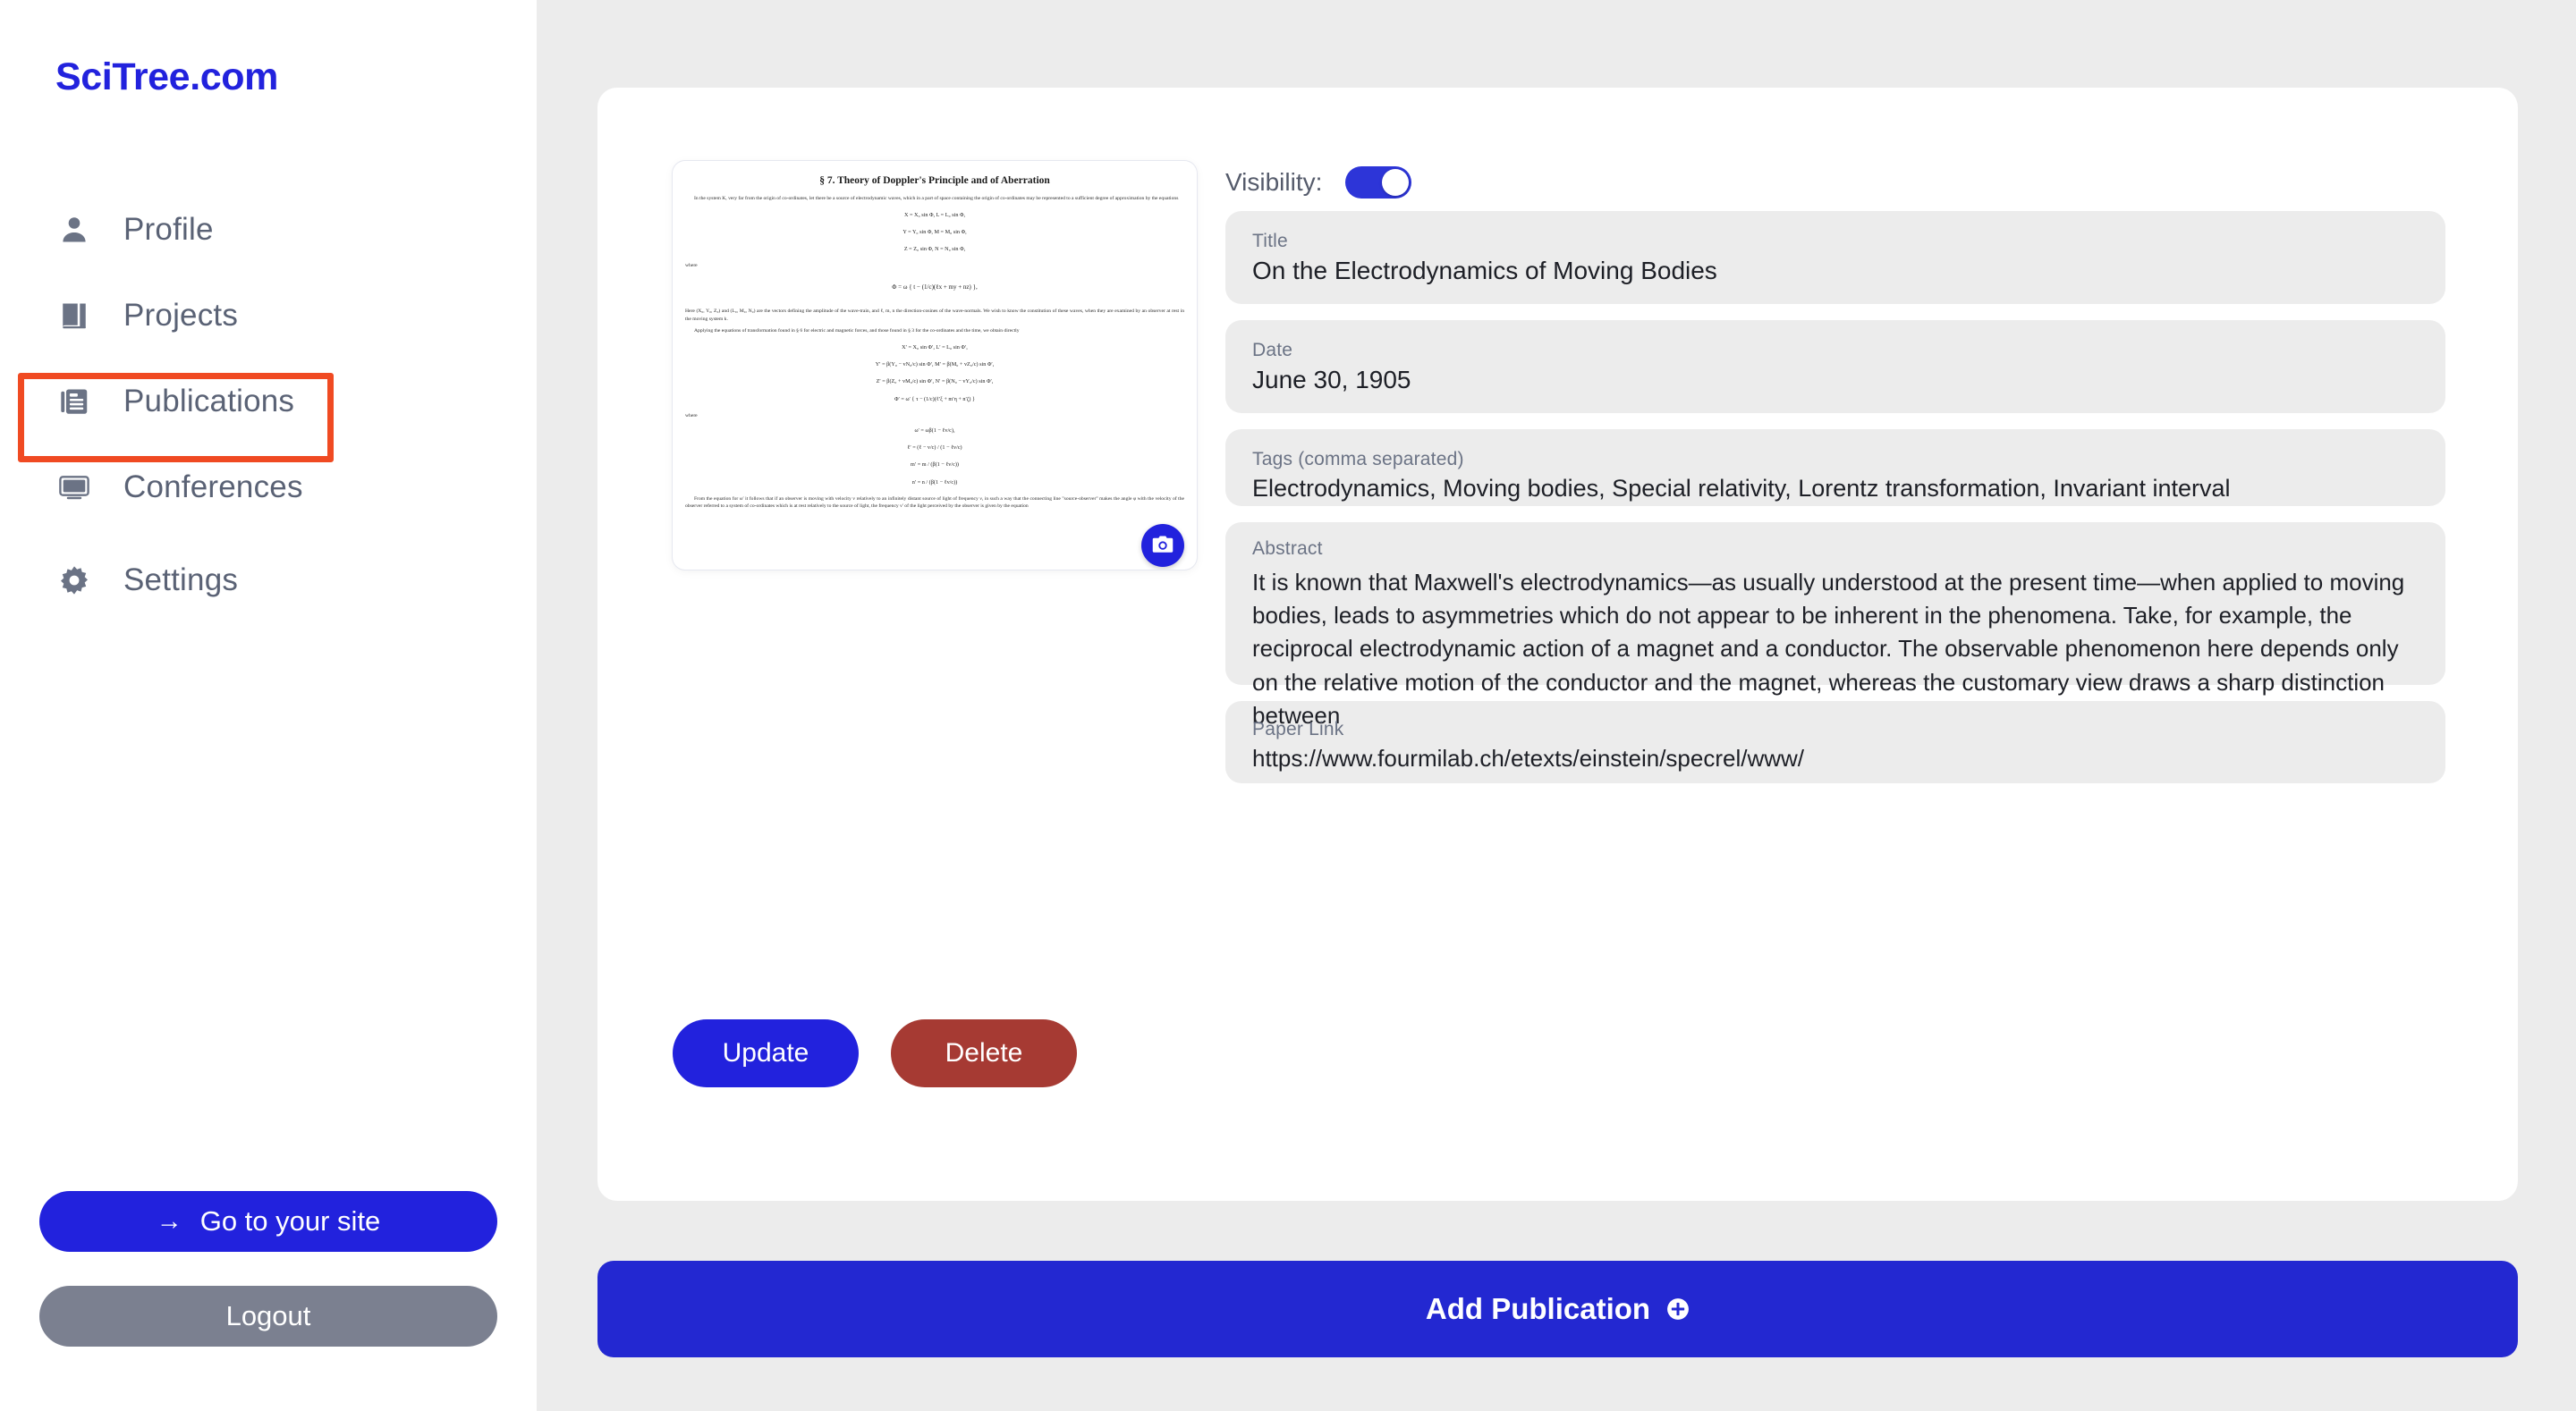 The image size is (2576, 1411). What do you see at coordinates (934, 482) in the screenshot?
I see `scan-equation: n′ = n / (β(1 − ℓv/c))` at bounding box center [934, 482].